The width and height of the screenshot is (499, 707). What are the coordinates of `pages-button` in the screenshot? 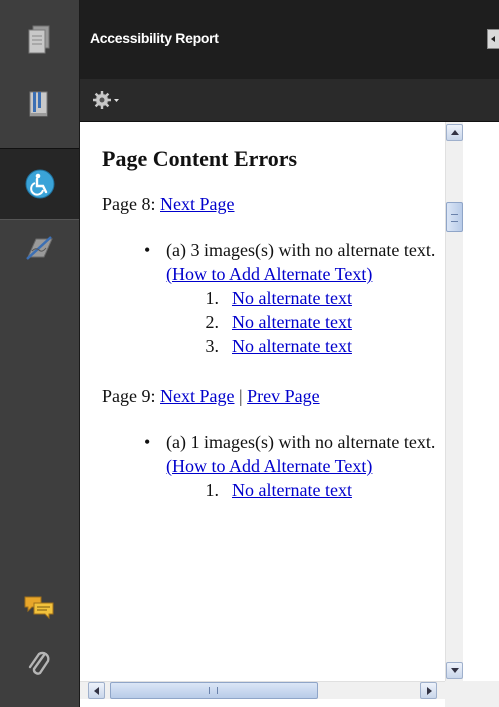 It's located at (39, 40).